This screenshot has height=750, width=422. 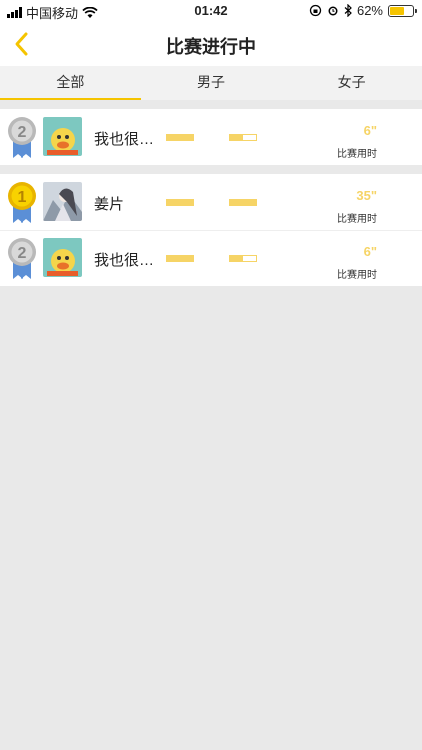 I want to click on my-rank-card: 2 我也很… 6" 比赛用时, so click(x=211, y=137).